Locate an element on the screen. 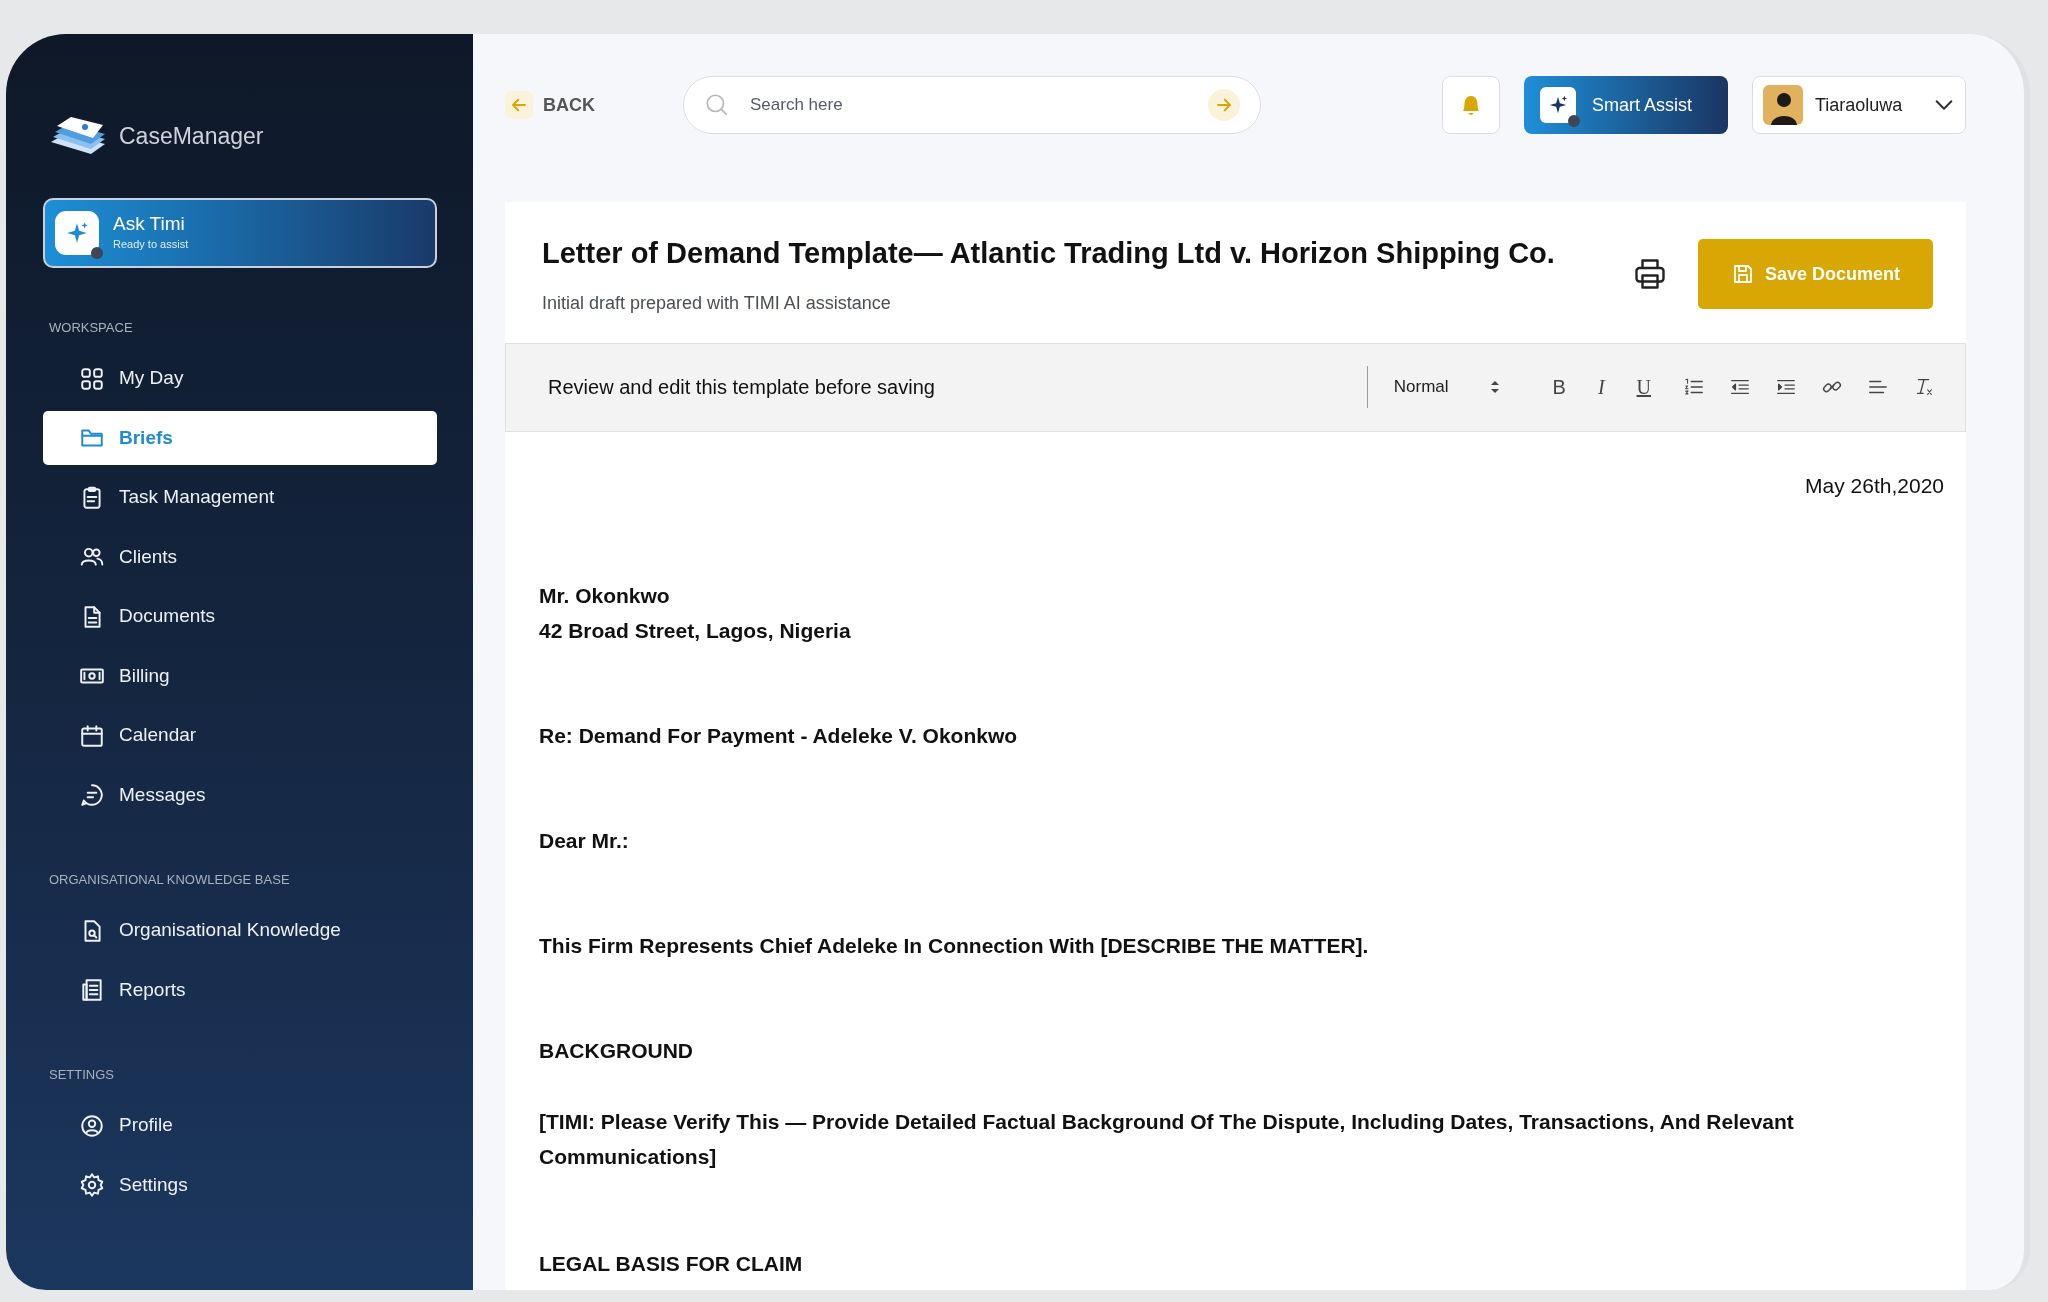  section-heading: SETTINGS is located at coordinates (82, 1075).